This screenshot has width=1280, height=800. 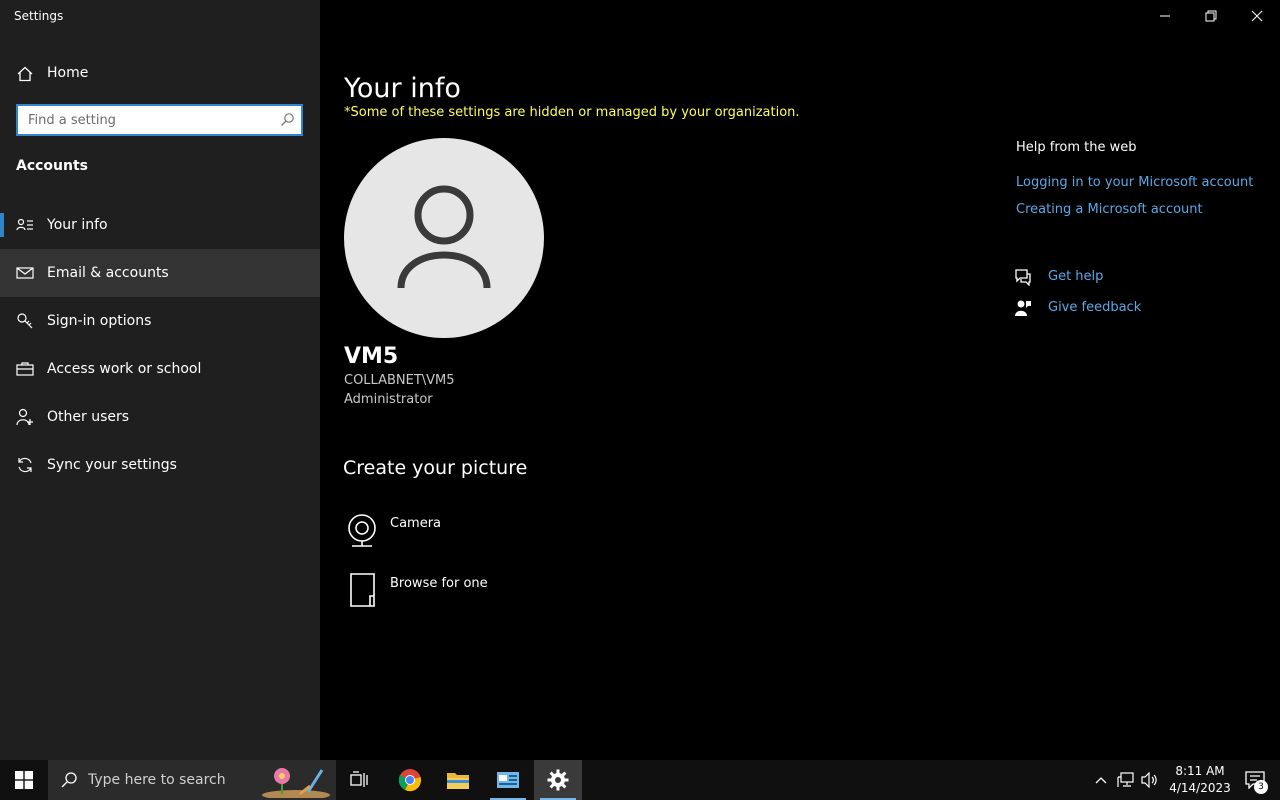 I want to click on camera-icon, so click(x=362, y=530).